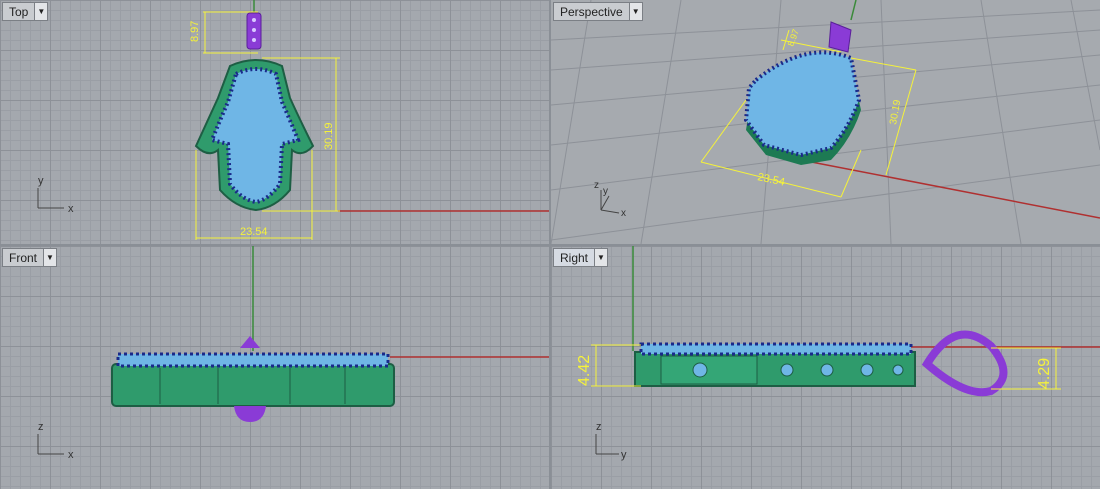  I want to click on bail-loop, so click(964, 363).